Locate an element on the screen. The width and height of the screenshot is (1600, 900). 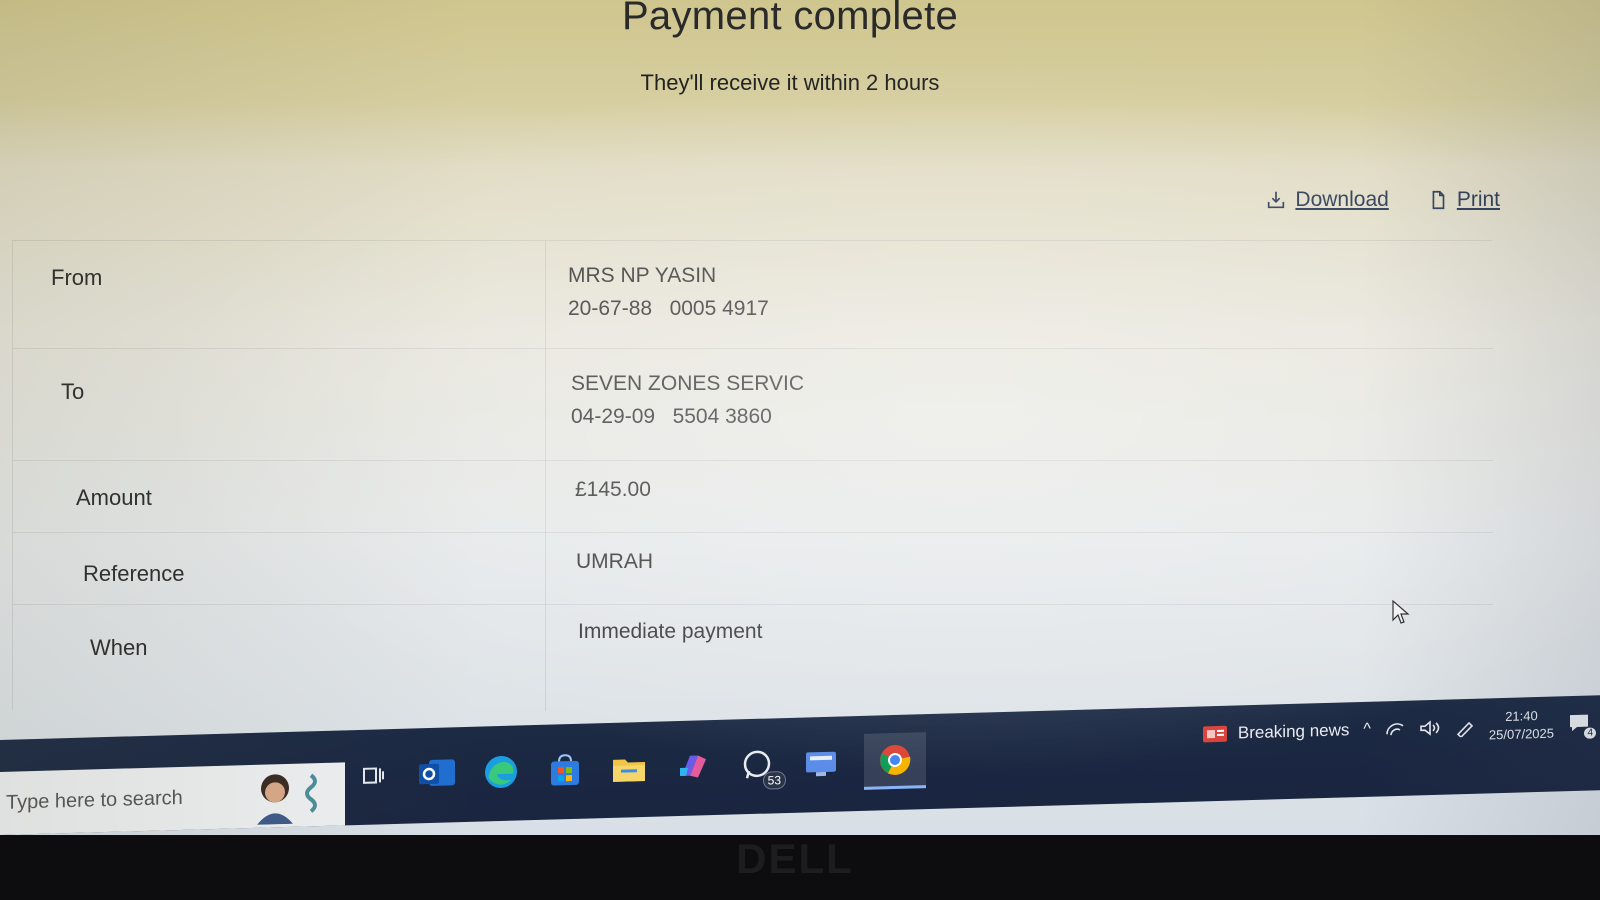
amount-value: £145.00 is located at coordinates (613, 489).